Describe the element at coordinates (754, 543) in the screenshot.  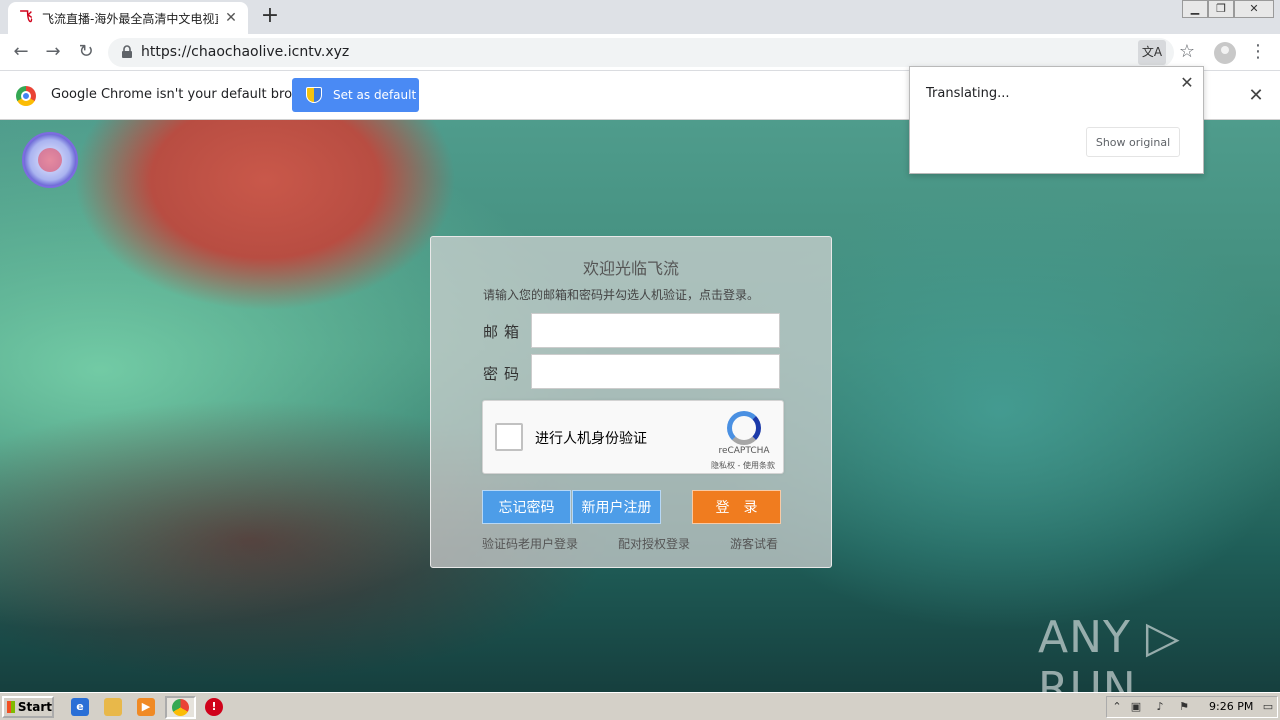
I see `guest-trial-link: 游客试看` at that location.